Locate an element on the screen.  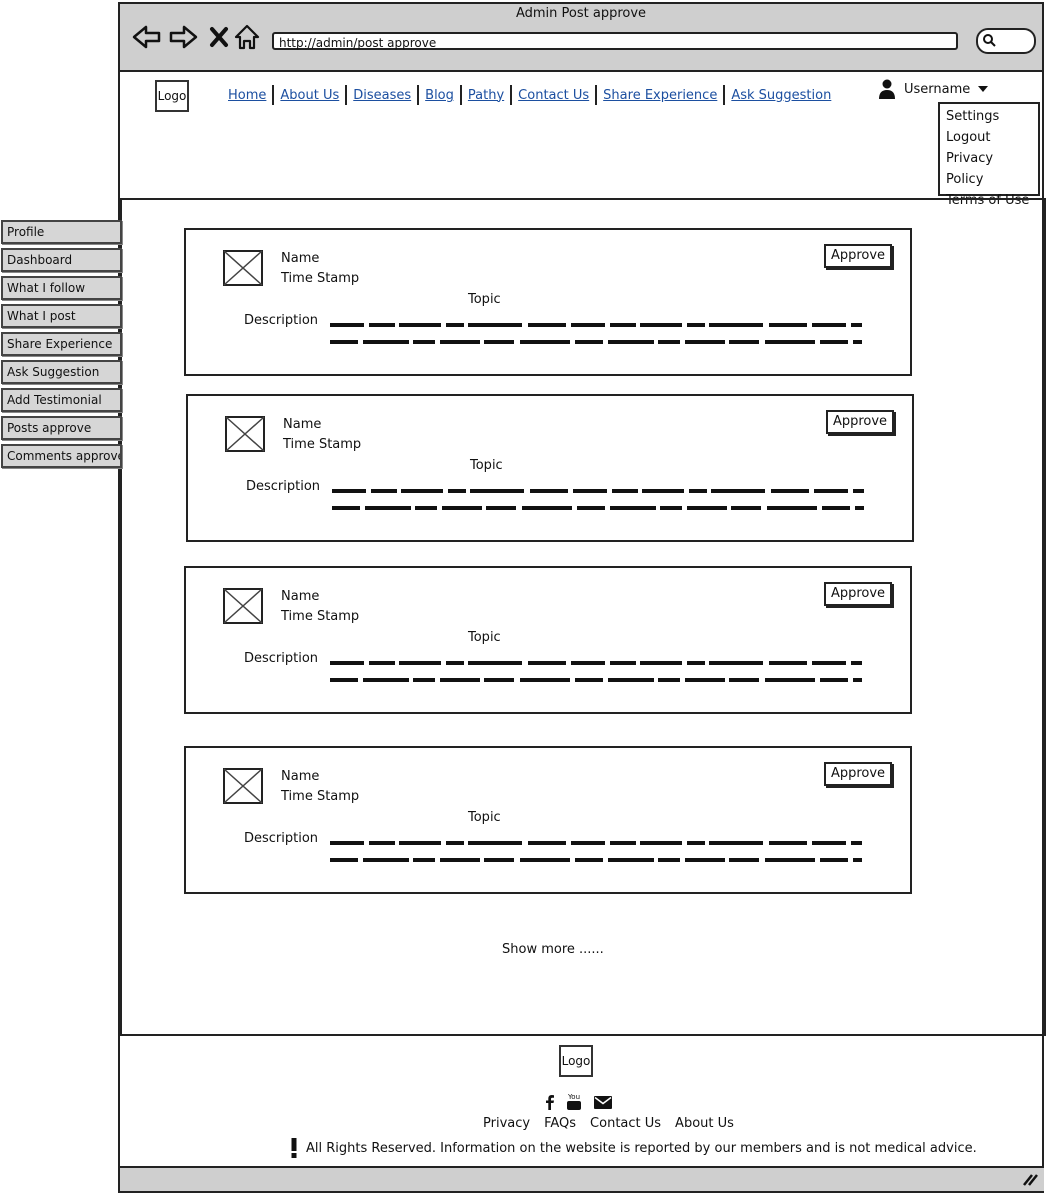
nav-diseases: Diseases is located at coordinates (382, 95).